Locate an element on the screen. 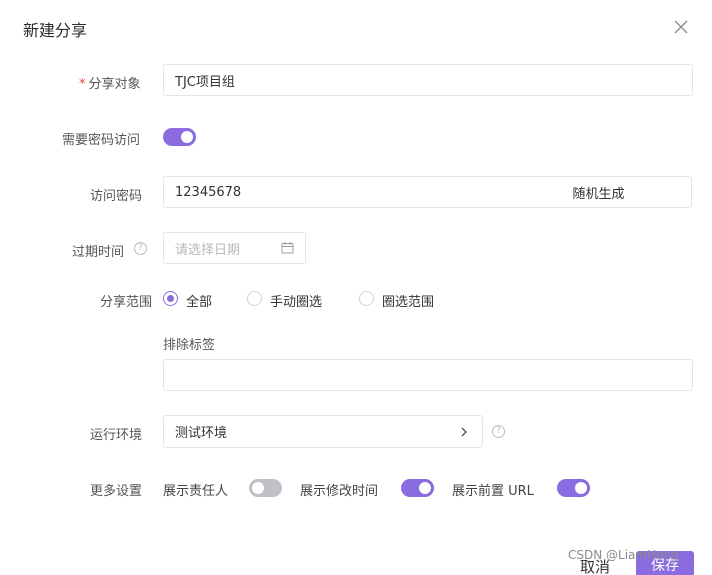 This screenshot has height=575, width=712. watermark-text: CSDN @LiamHong is located at coordinates (623, 555).